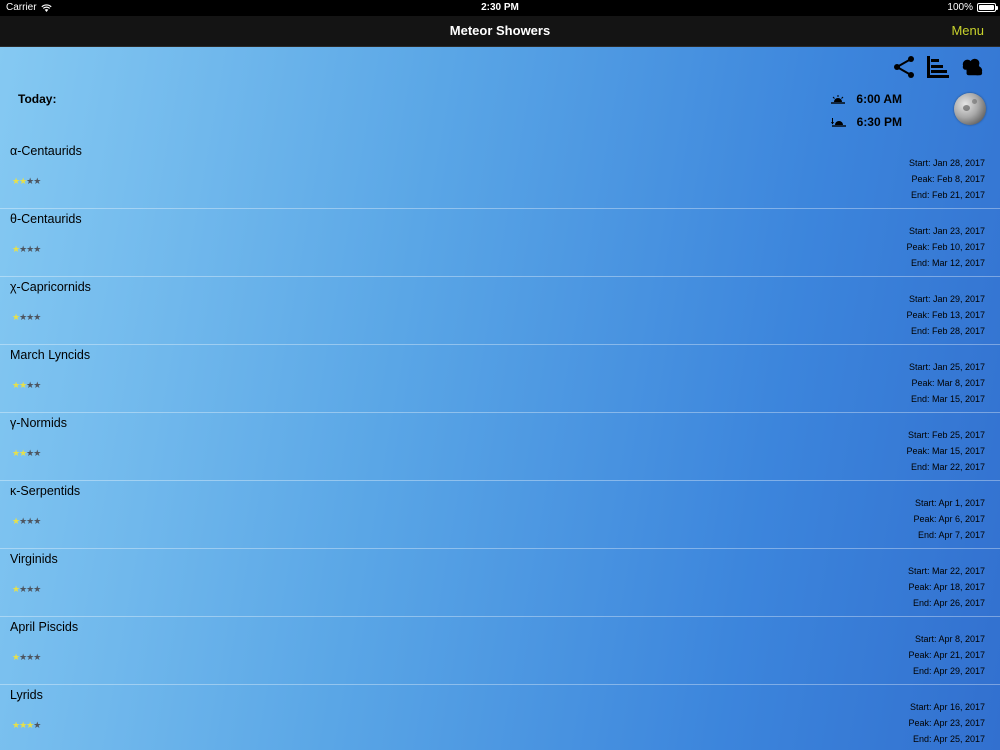  I want to click on shower-name: χ-Capricornids, so click(50, 287).